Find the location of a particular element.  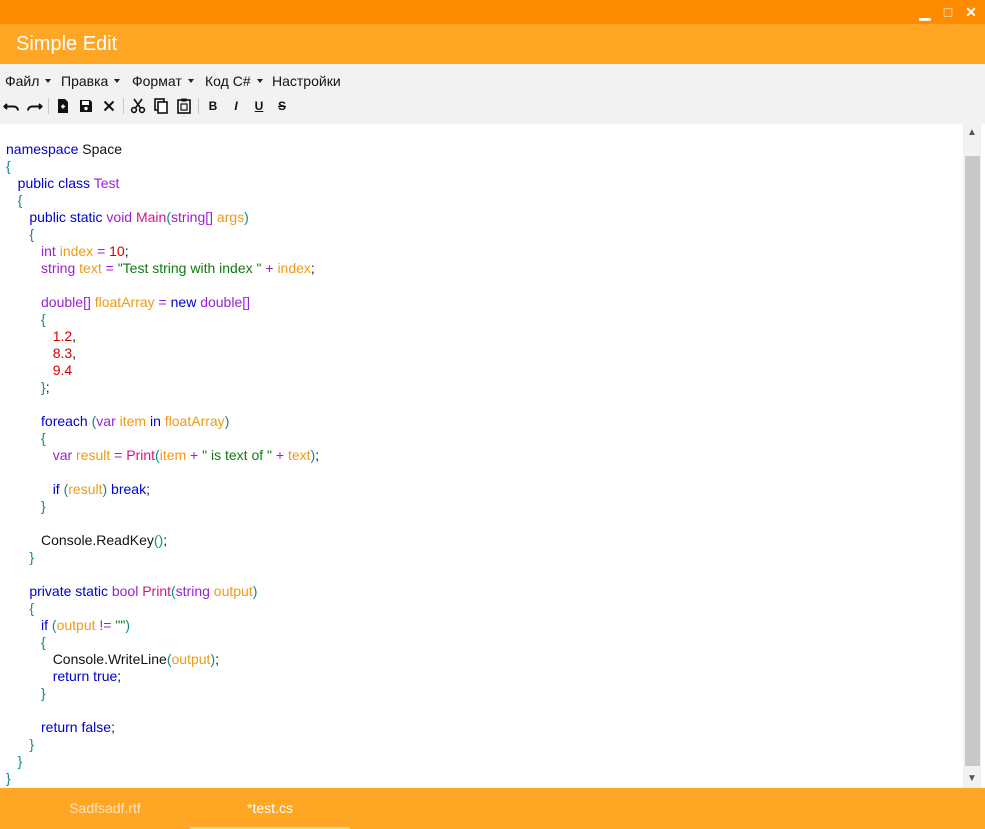

italic-icon: I is located at coordinates (236, 106).